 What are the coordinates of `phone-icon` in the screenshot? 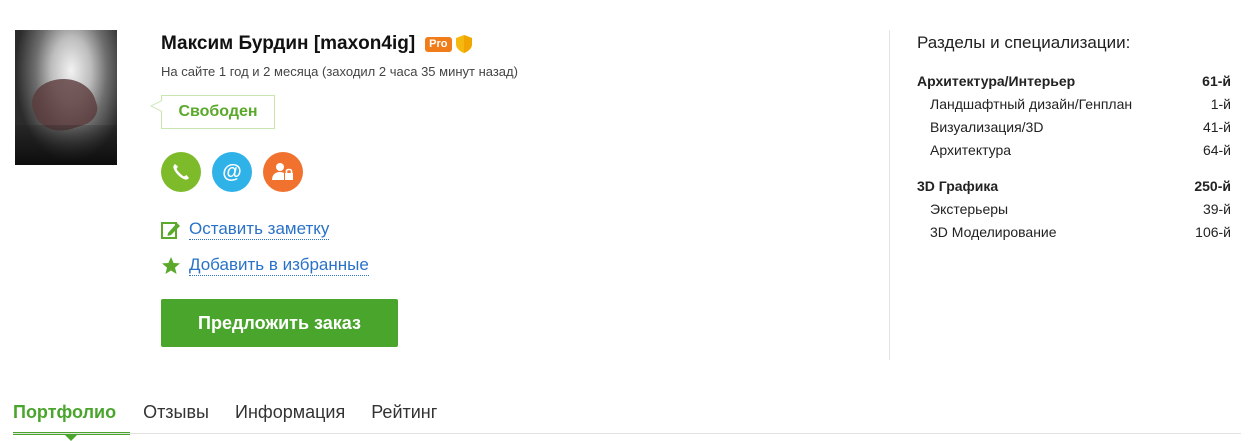 It's located at (181, 172).